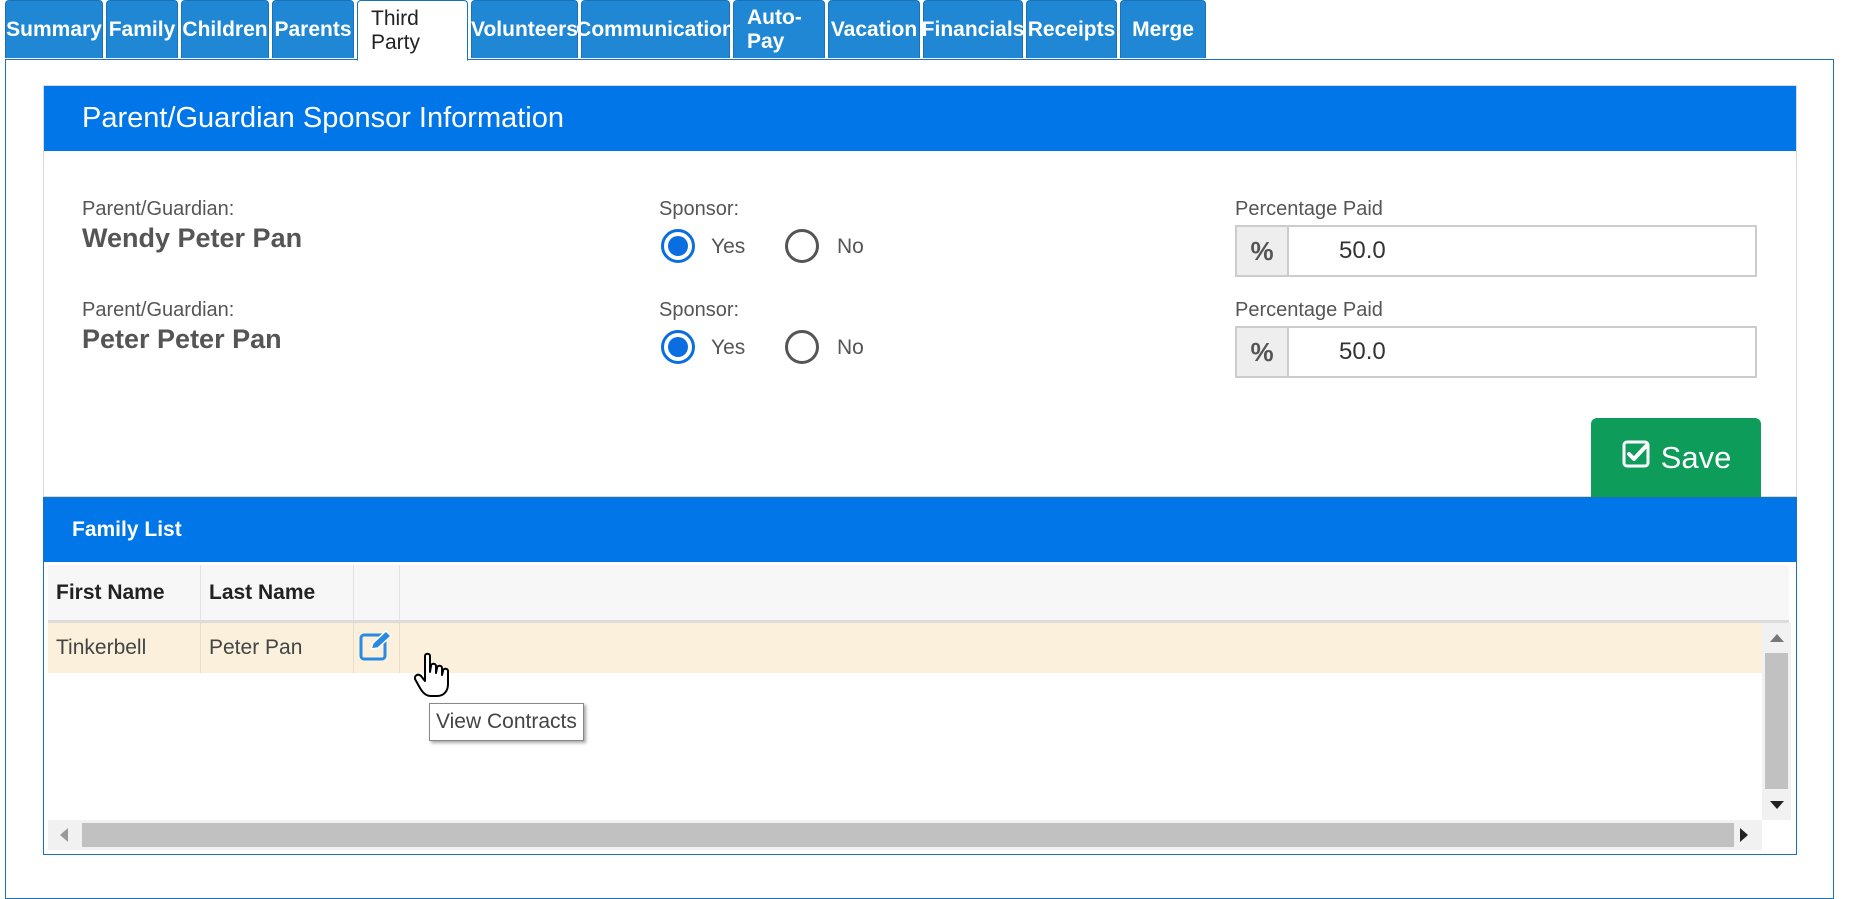 This screenshot has width=1849, height=899. Describe the element at coordinates (905, 648) in the screenshot. I see `table-row: Tinkerbell Peter Pan` at that location.